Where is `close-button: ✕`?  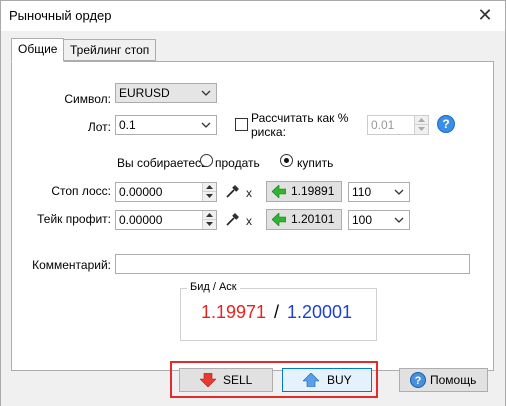 close-button: ✕ is located at coordinates (485, 15).